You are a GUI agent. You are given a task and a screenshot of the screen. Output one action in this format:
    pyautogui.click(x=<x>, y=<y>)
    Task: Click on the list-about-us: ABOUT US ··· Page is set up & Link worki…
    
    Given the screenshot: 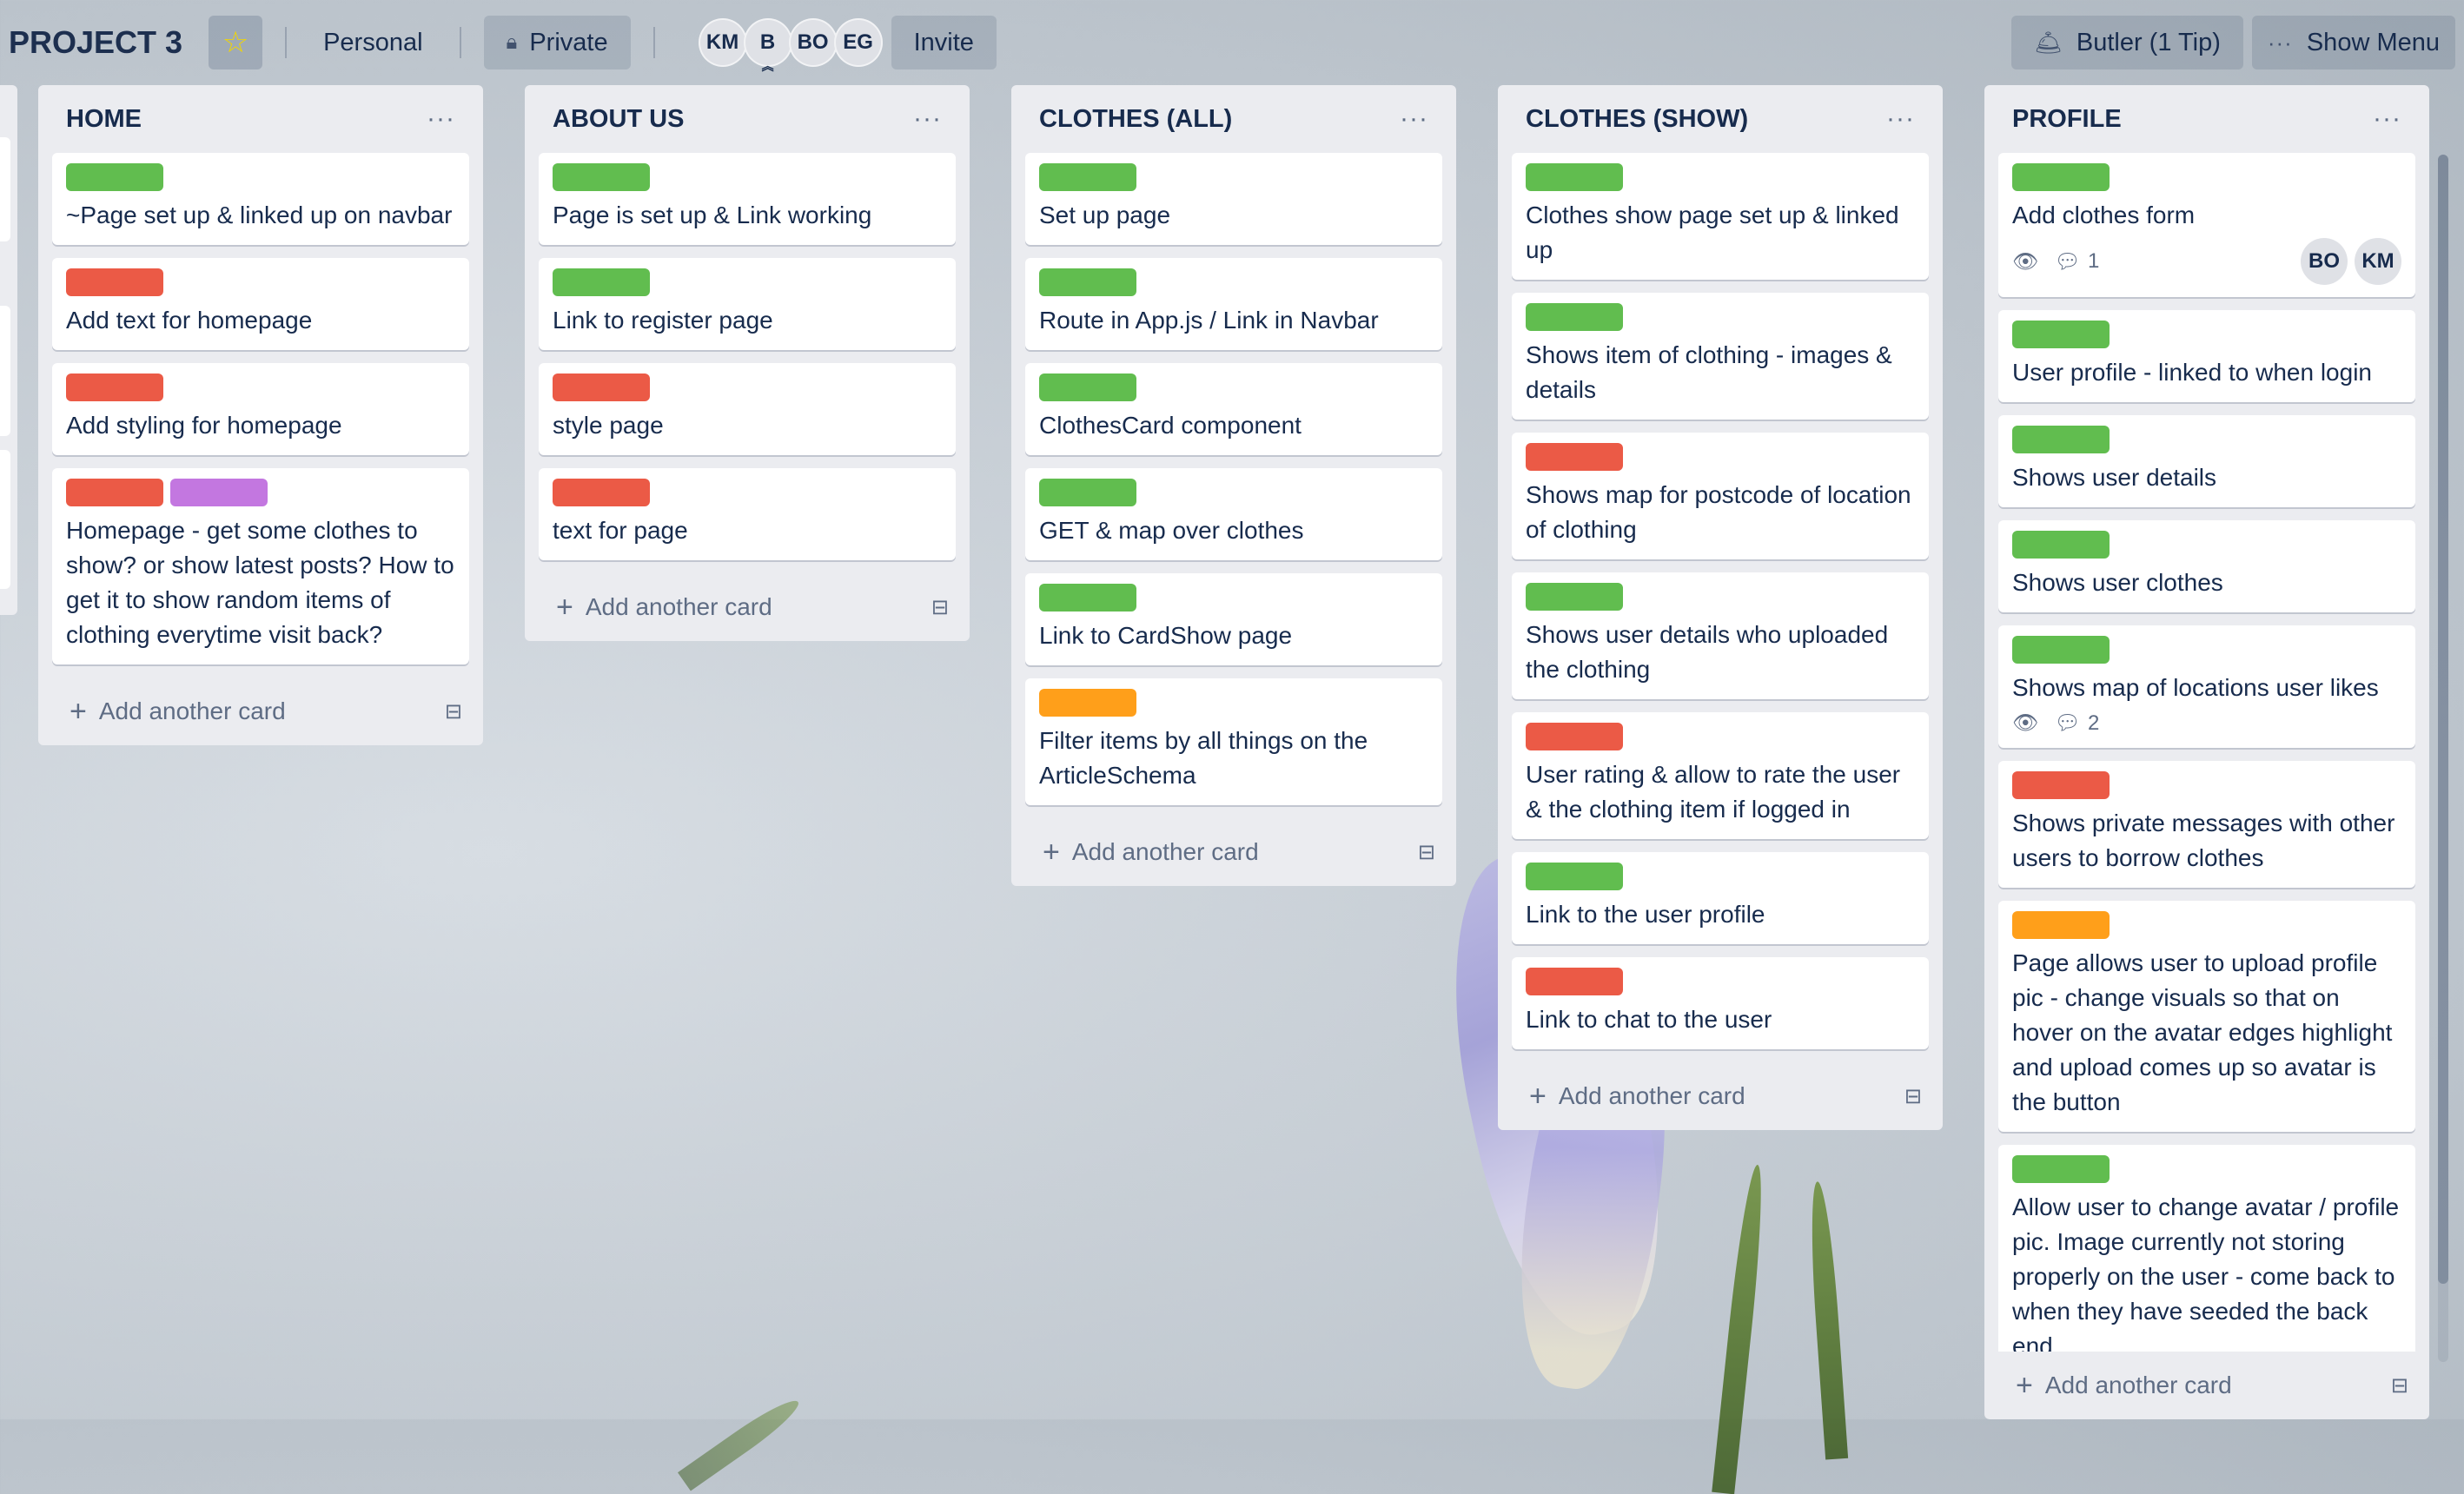 What is the action you would take?
    pyautogui.click(x=747, y=363)
    